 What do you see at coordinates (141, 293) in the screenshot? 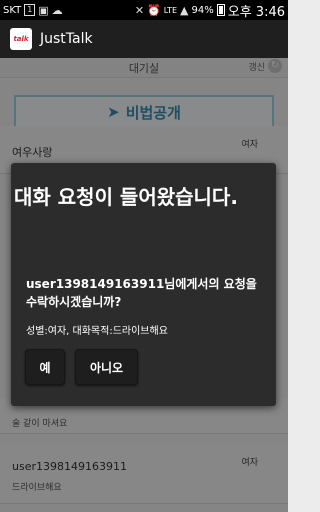
I see `dialog-message: user1398149163911님에게서의 요청을 수락하시겠습니까?` at bounding box center [141, 293].